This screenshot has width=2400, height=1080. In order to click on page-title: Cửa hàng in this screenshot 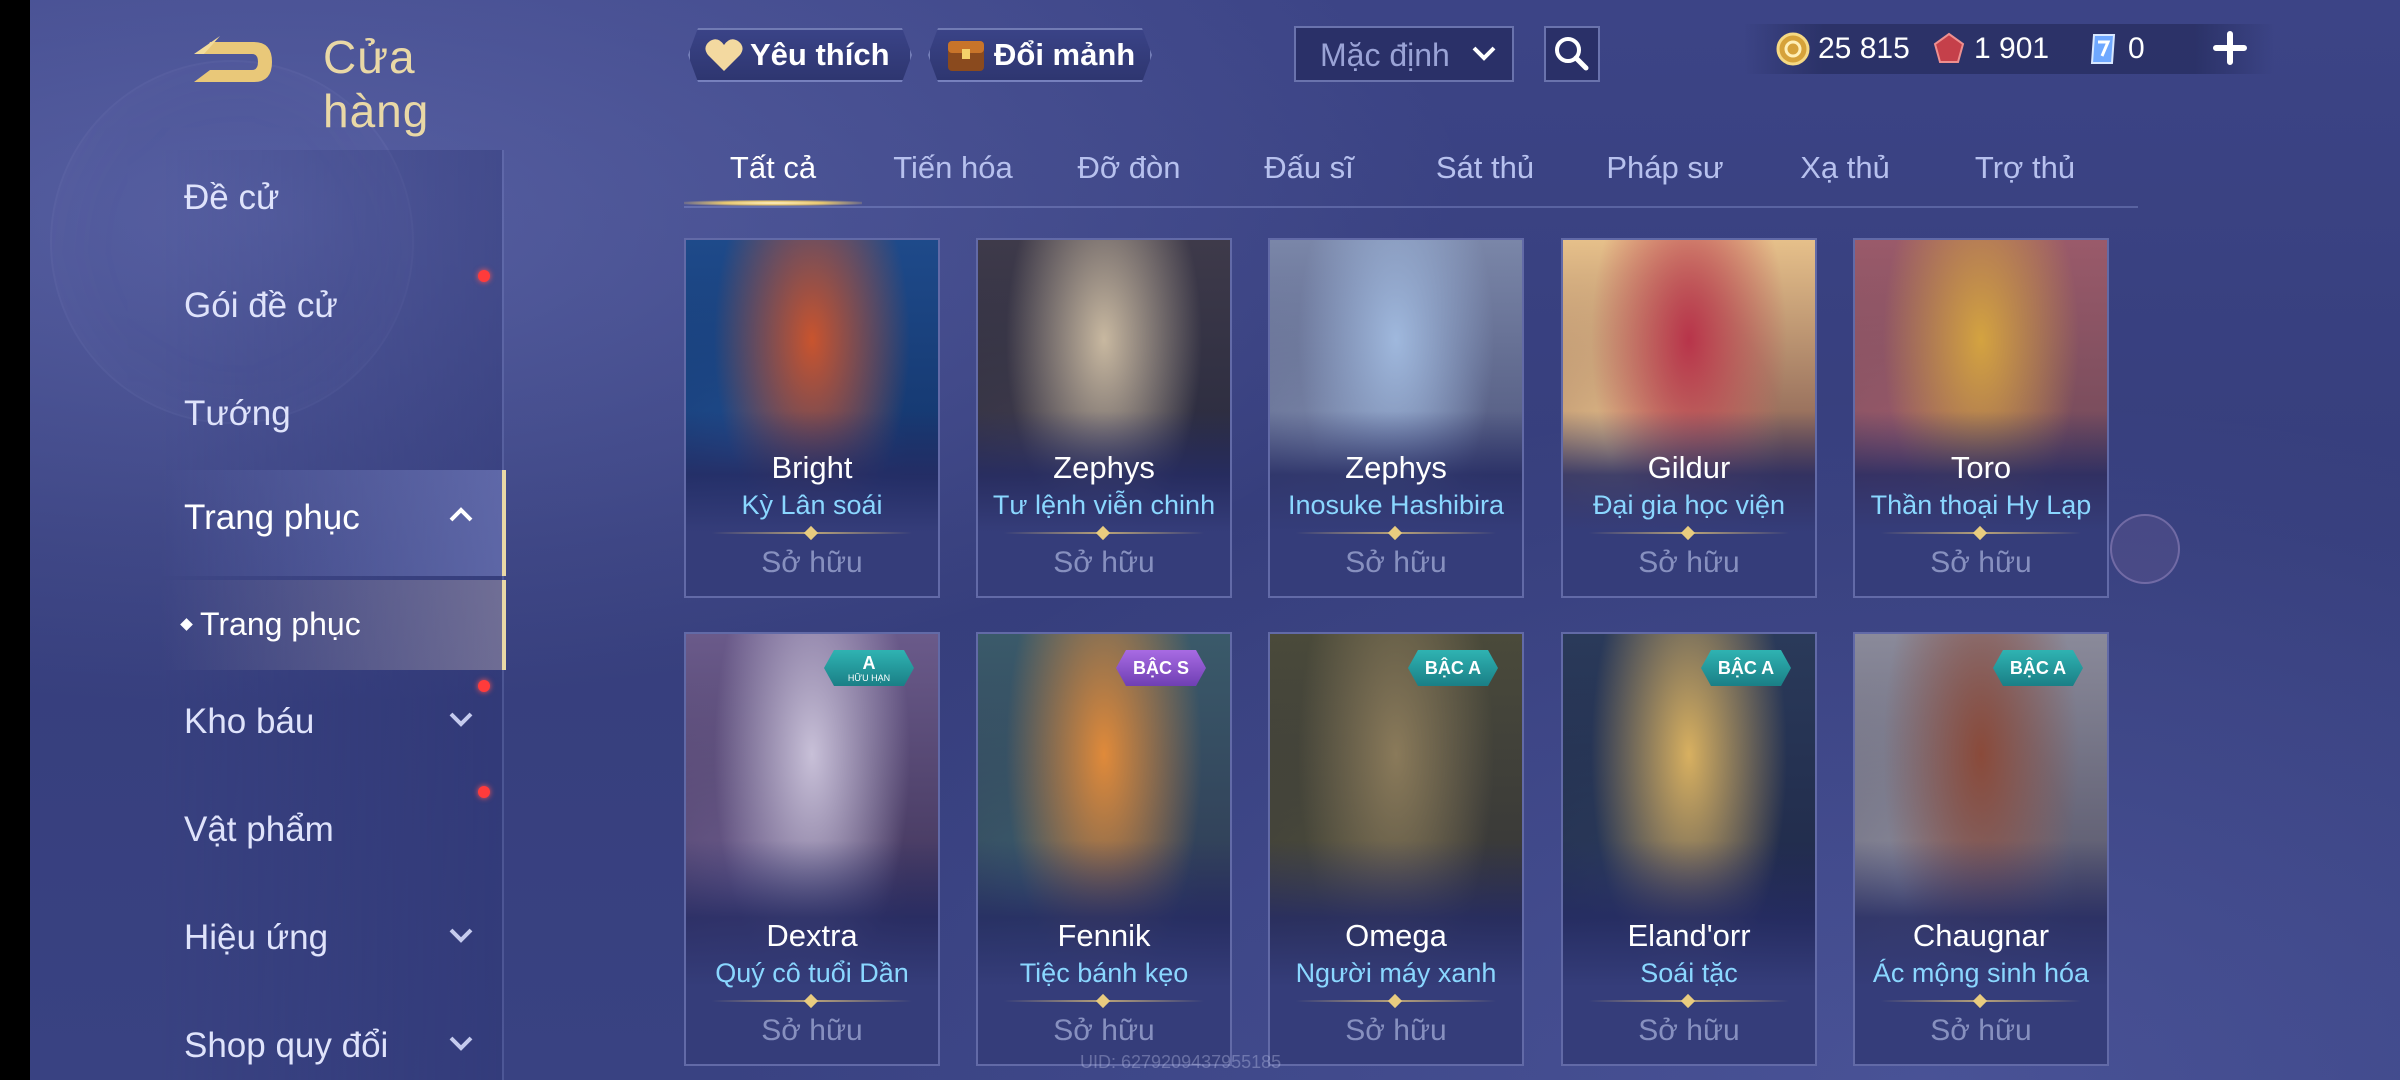, I will do `click(376, 84)`.